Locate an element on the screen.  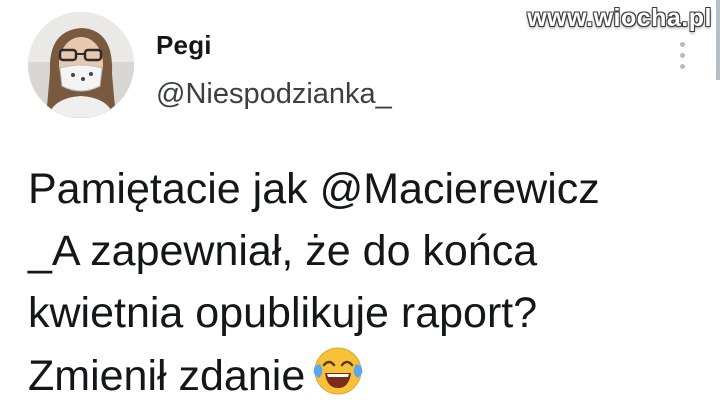
tweet-line-1: Pamiętacie jak @Macierewicz is located at coordinates (314, 189).